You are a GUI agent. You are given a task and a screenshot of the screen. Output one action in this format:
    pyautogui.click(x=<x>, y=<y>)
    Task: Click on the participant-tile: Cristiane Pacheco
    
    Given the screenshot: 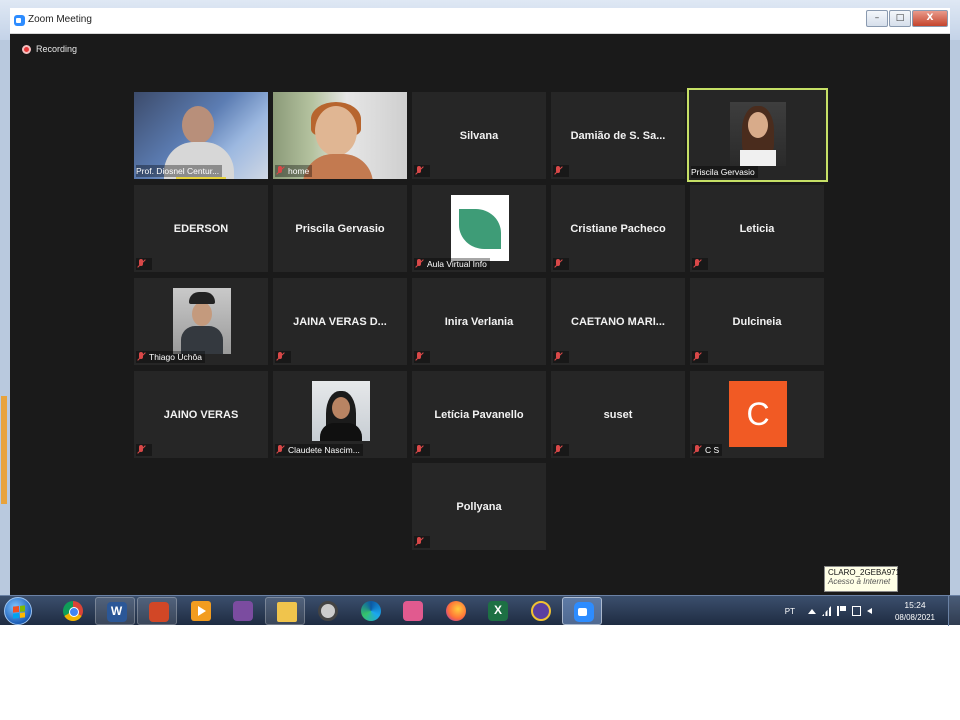 What is the action you would take?
    pyautogui.click(x=618, y=228)
    